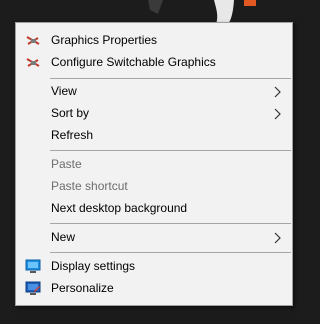 This screenshot has width=320, height=324. What do you see at coordinates (63, 237) in the screenshot?
I see `menu-item-label: New` at bounding box center [63, 237].